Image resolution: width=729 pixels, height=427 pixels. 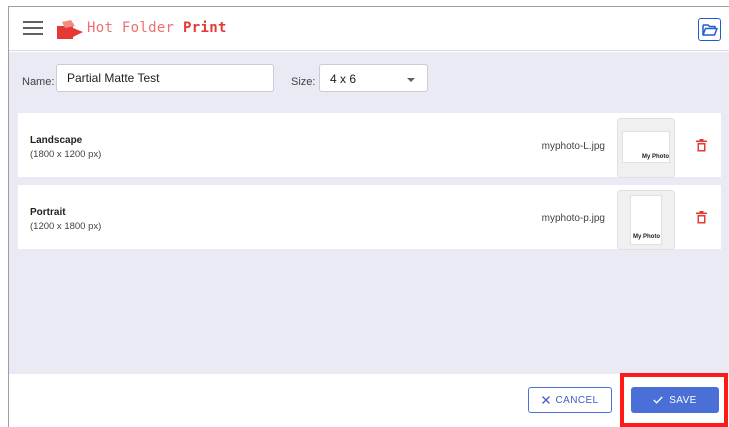 I want to click on name-field, so click(x=165, y=78).